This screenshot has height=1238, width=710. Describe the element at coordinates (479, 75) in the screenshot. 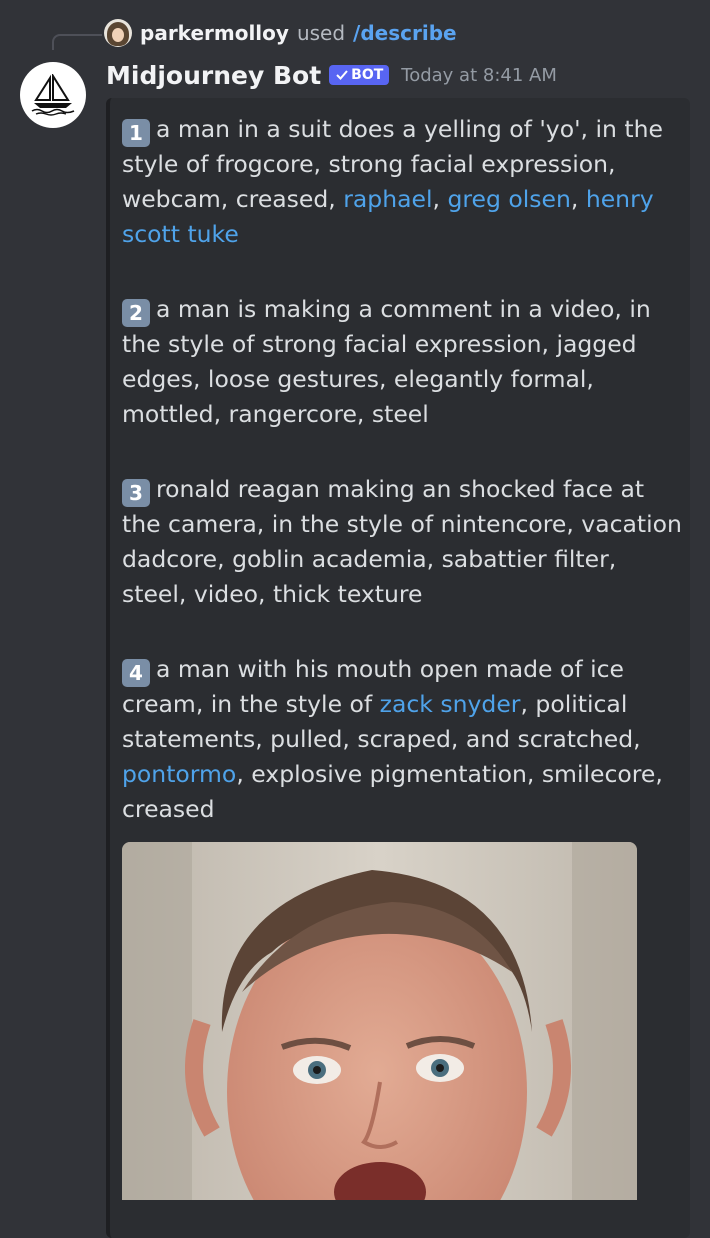

I see `message-timestamp: Today at 8:41 AM` at that location.